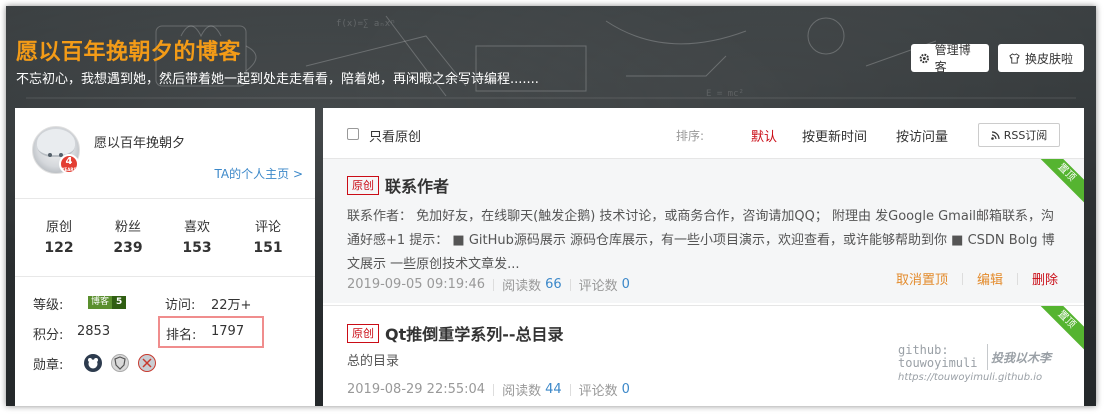 The width and height of the screenshot is (1105, 414). I want to click on article-actions: 取消置顶 编辑 删除, so click(977, 278).